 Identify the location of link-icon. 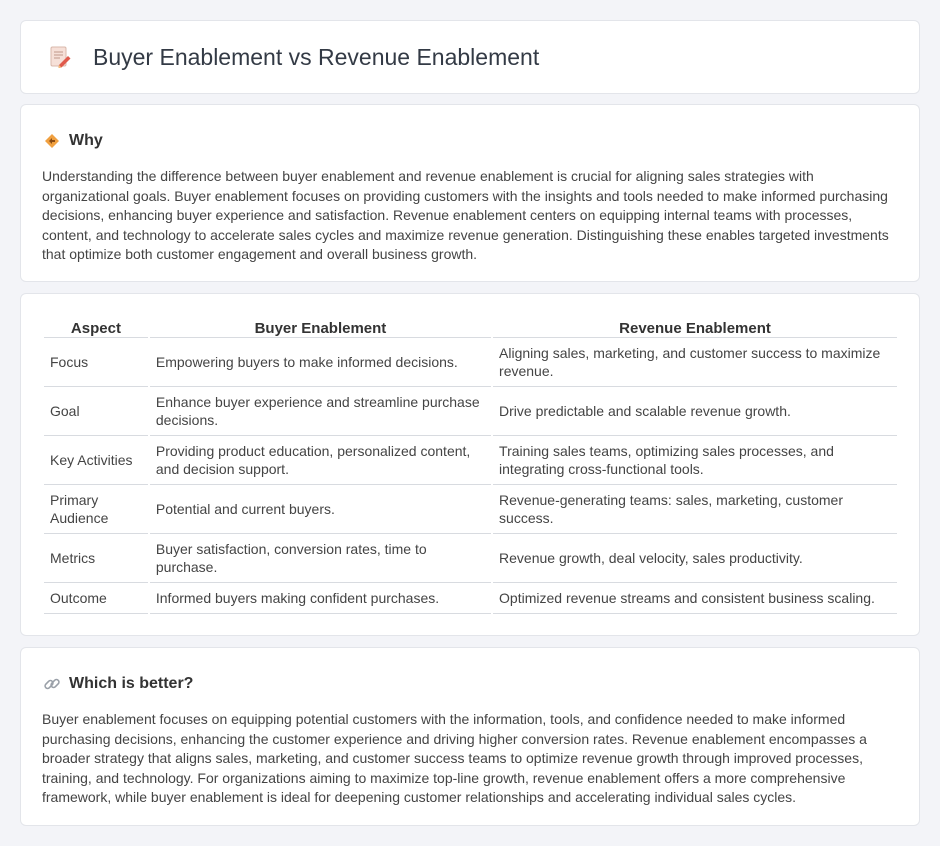
(52, 684).